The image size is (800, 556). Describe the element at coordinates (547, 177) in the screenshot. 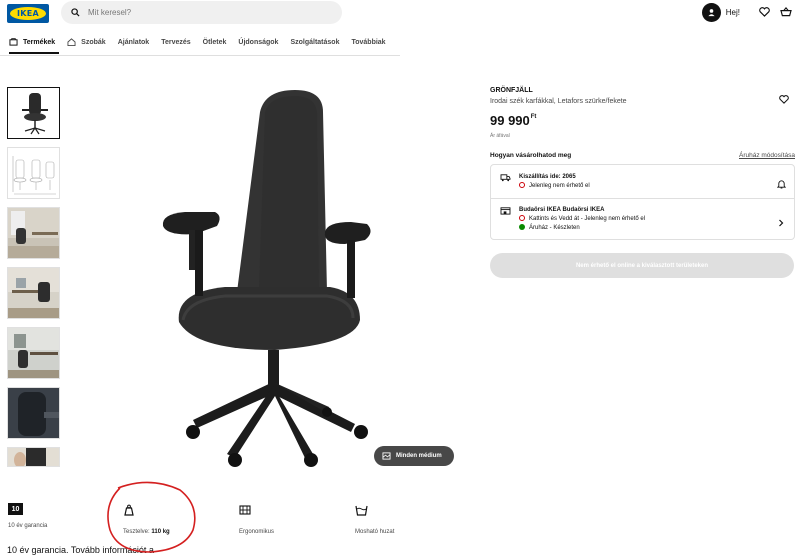

I see `delivery-title: Kiszállítás ide: 2065` at that location.